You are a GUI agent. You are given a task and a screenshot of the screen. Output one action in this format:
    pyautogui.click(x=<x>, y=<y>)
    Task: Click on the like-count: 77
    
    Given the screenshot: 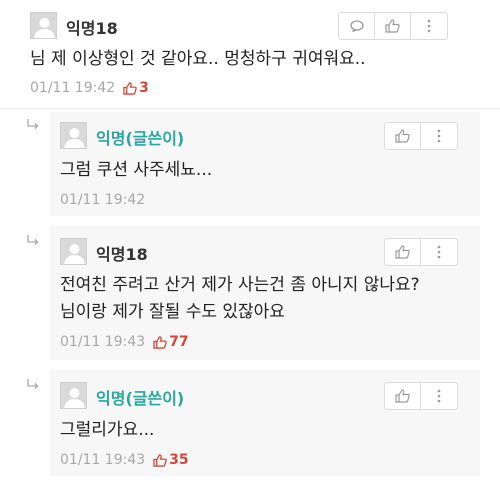 What is the action you would take?
    pyautogui.click(x=171, y=342)
    